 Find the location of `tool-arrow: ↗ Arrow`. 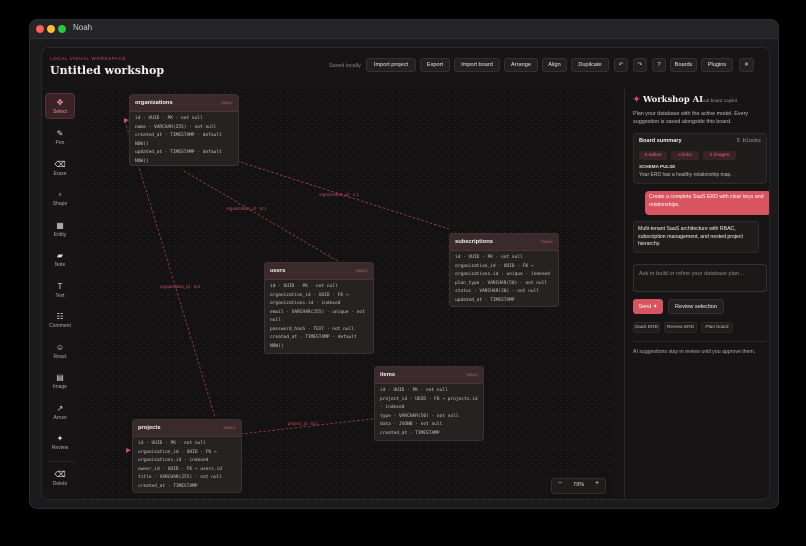

tool-arrow: ↗ Arrow is located at coordinates (60, 412).